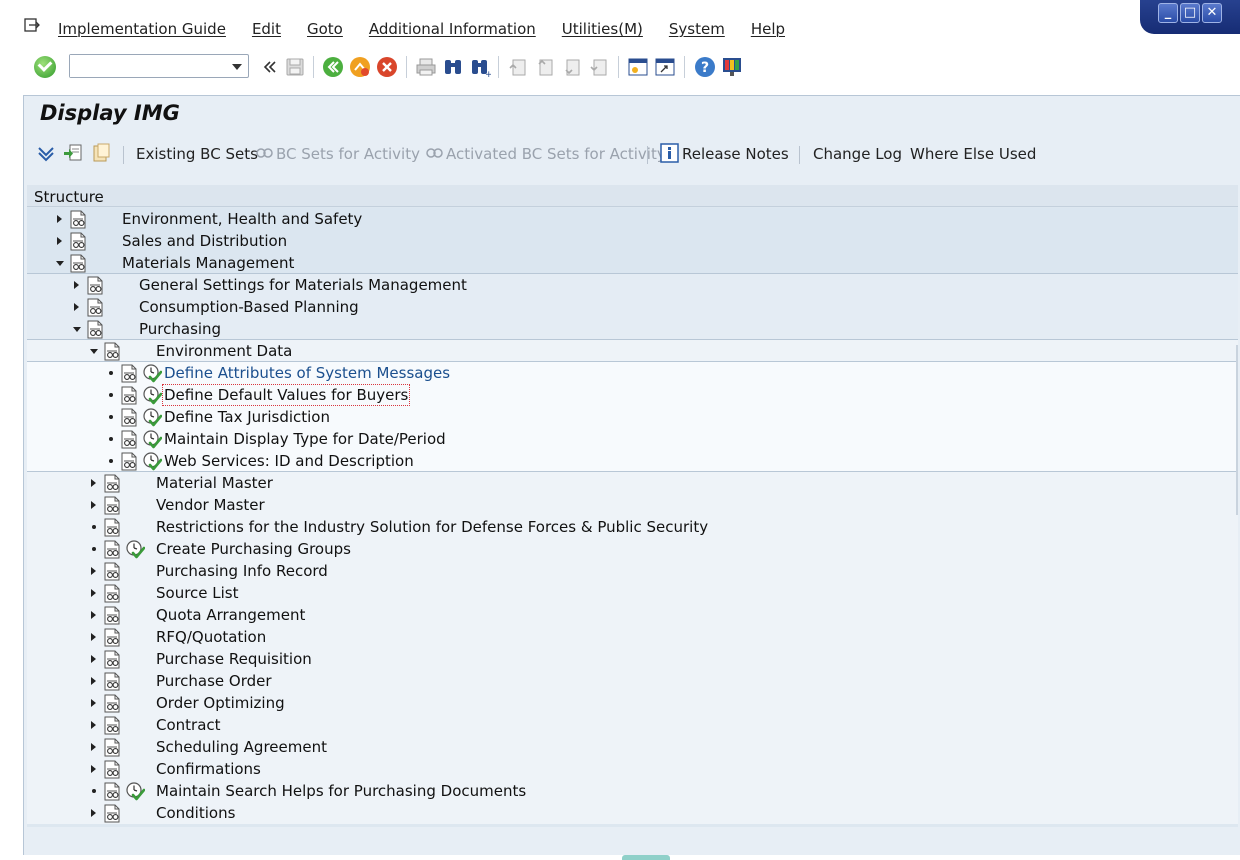 This screenshot has height=860, width=1240. Describe the element at coordinates (333, 67) in the screenshot. I see `back-icon` at that location.